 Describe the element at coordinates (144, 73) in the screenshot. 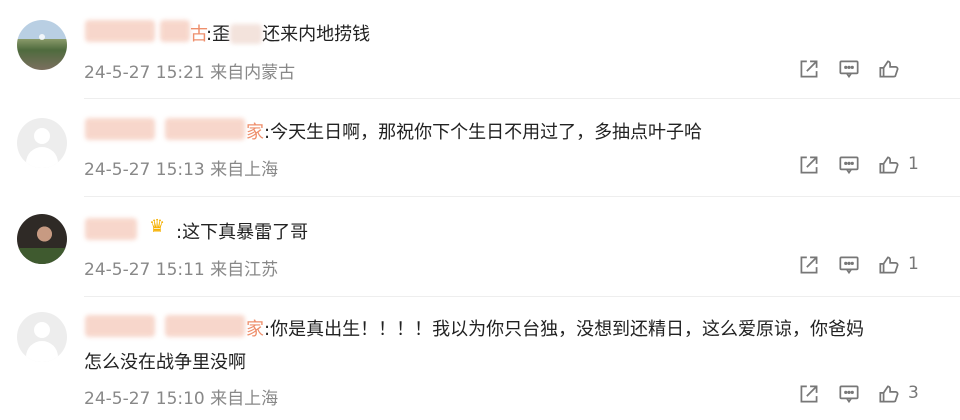

I see `comment-time: 24-5-27 15:21` at that location.